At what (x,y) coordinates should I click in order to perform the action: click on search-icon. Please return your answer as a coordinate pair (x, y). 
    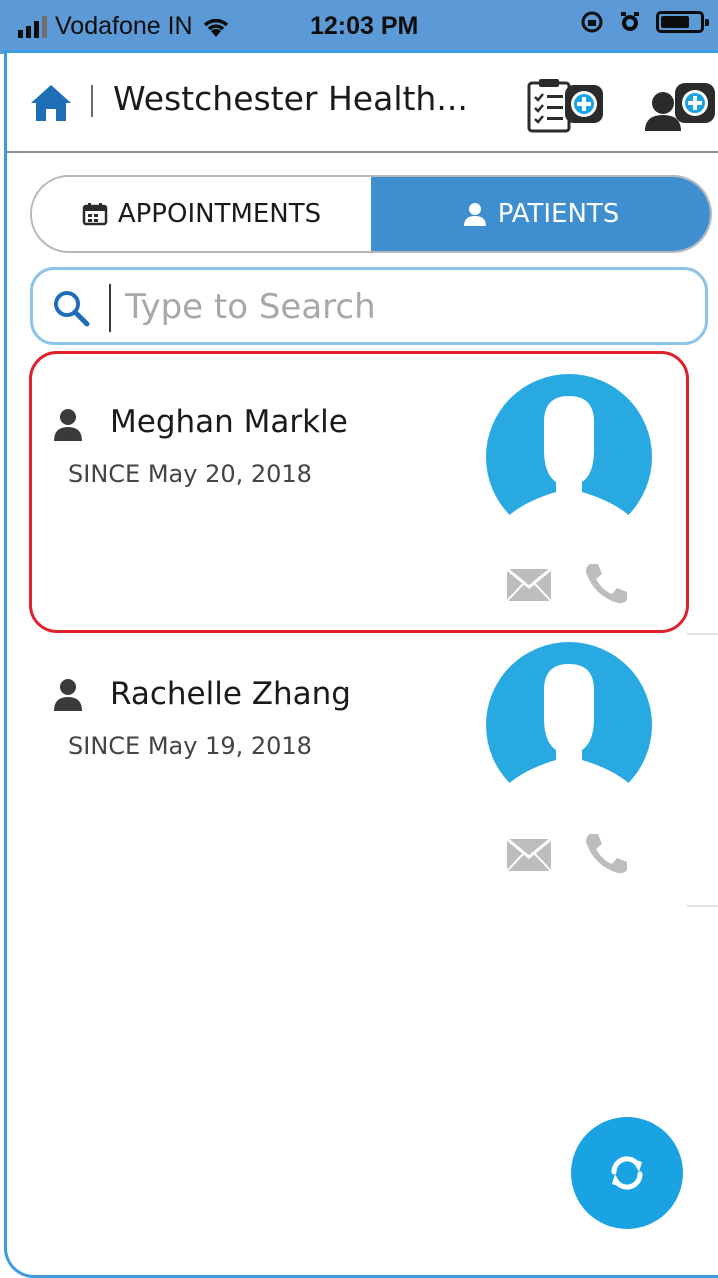
    Looking at the image, I should click on (72, 309).